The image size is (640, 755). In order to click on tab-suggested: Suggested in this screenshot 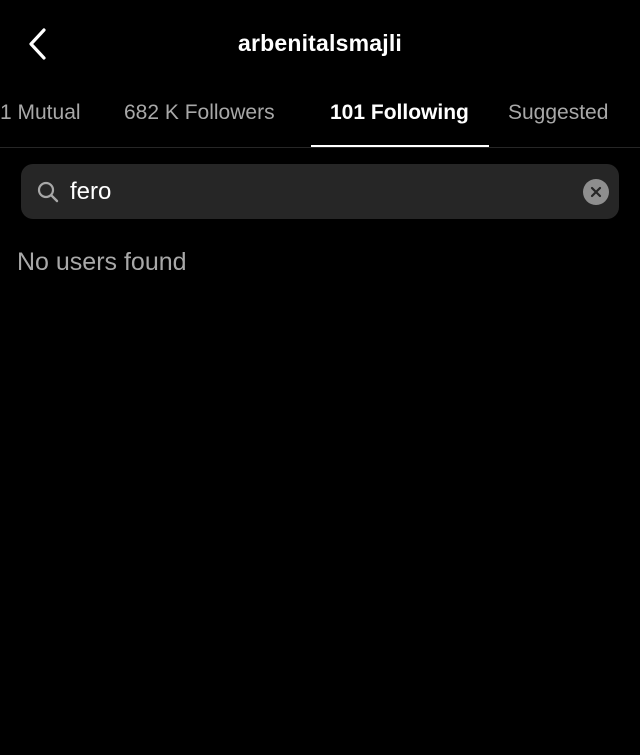, I will do `click(558, 118)`.